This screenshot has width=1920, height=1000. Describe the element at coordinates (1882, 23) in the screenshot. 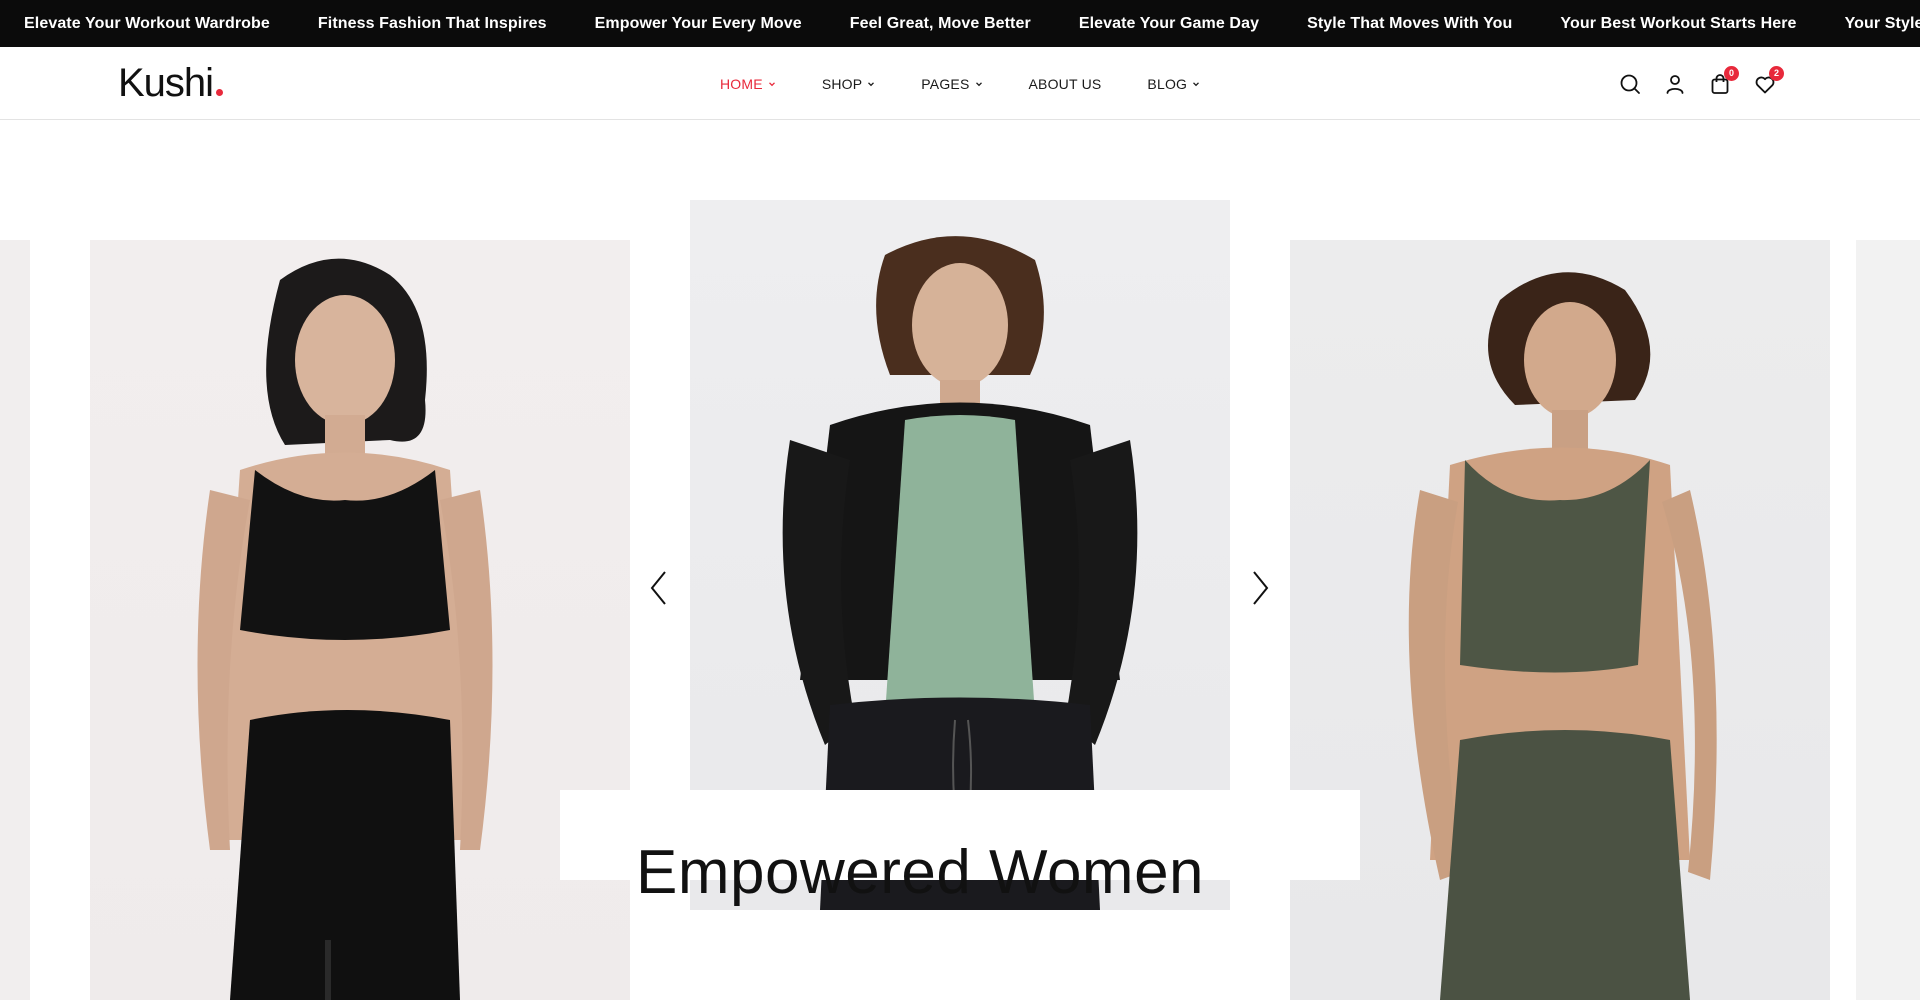

I see `announcement-item: Your Style, Your Workout` at that location.